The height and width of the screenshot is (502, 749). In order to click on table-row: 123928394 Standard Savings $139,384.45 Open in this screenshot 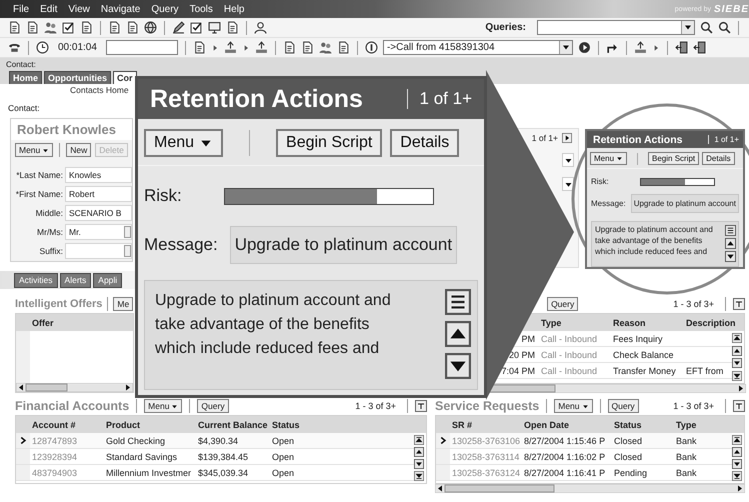, I will do `click(215, 457)`.